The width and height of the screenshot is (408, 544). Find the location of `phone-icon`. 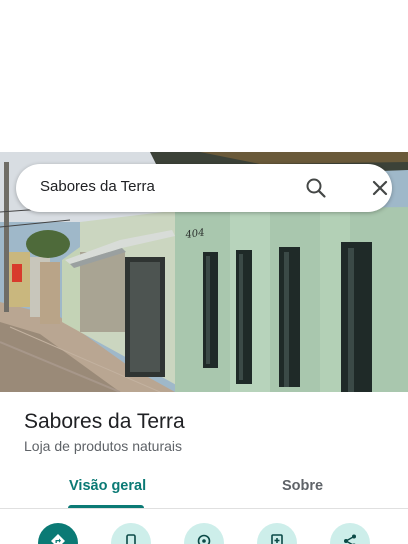

phone-icon is located at coordinates (131, 539).